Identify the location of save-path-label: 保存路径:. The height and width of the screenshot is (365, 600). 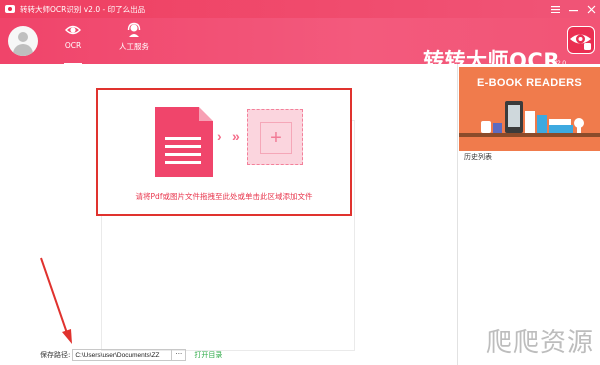
(55, 355).